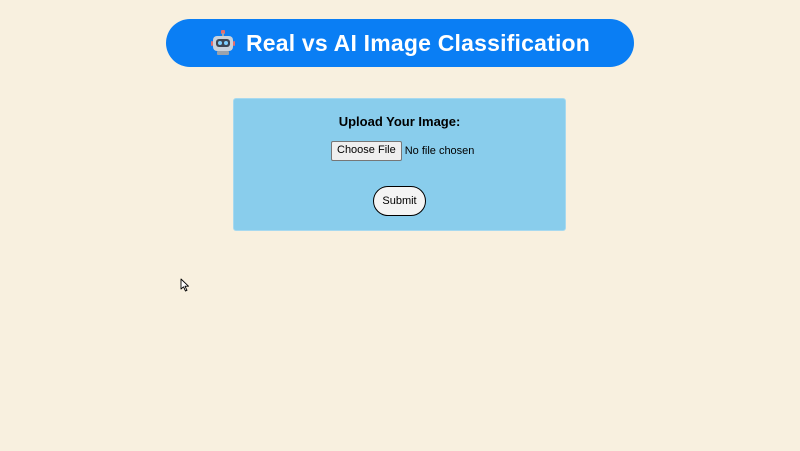 The width and height of the screenshot is (800, 451). I want to click on file-status-text: No file chosen, so click(439, 151).